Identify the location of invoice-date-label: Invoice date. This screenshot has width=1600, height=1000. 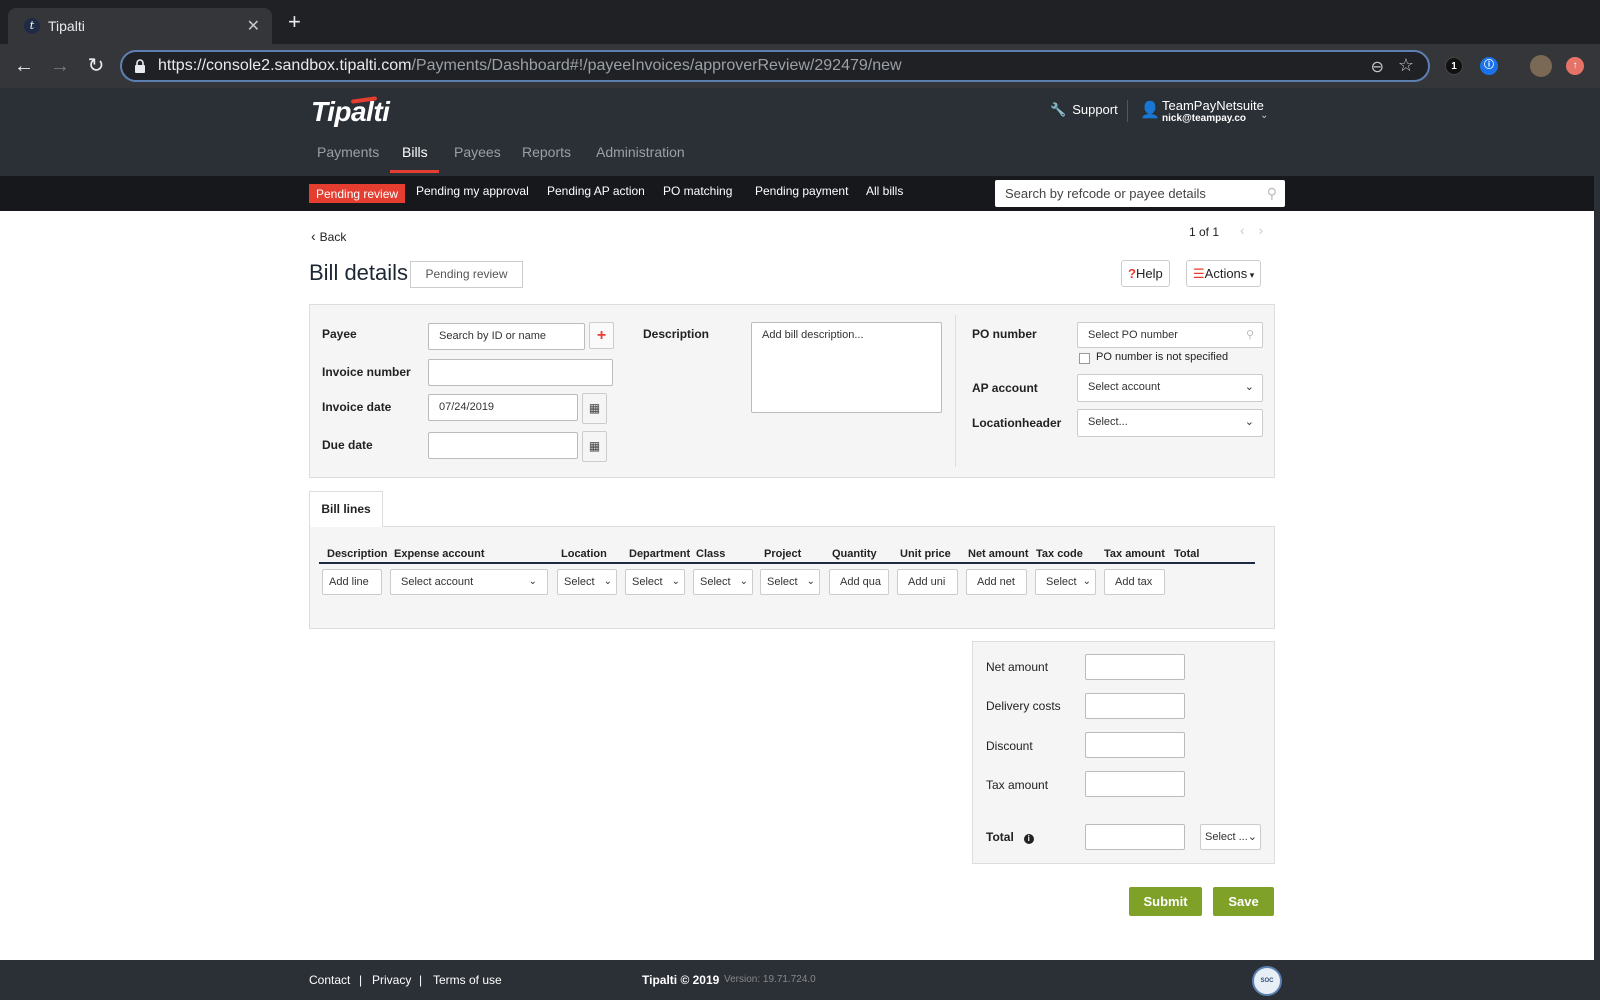
(357, 407).